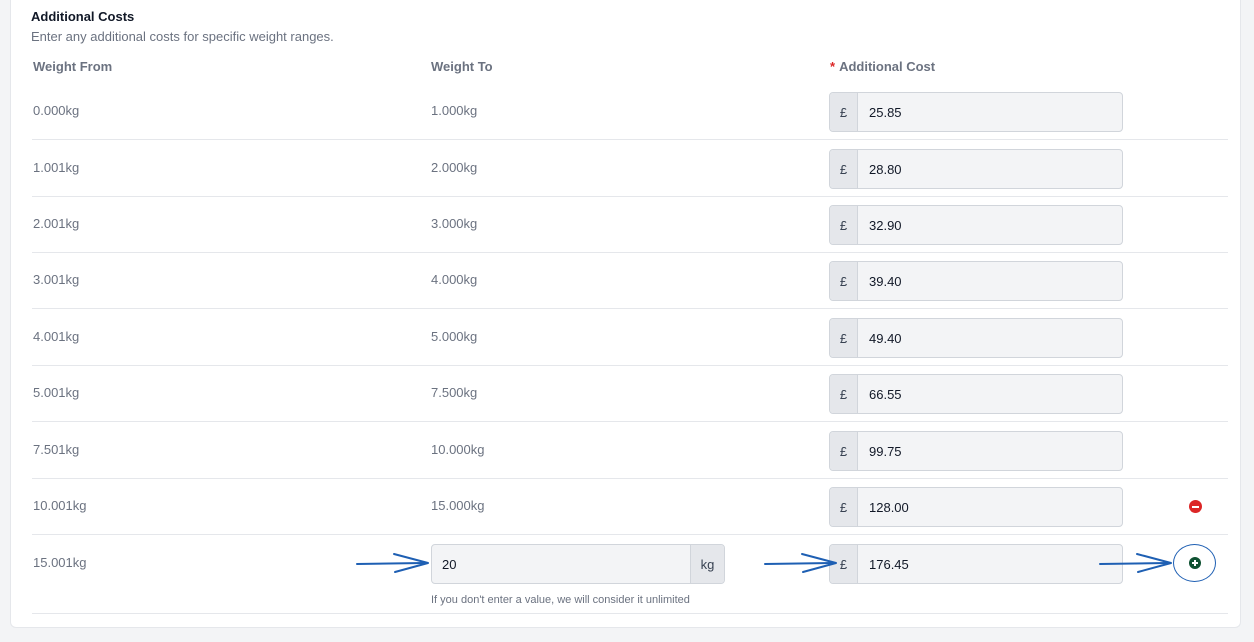  I want to click on additional-cost-value: 25.85, so click(990, 112).